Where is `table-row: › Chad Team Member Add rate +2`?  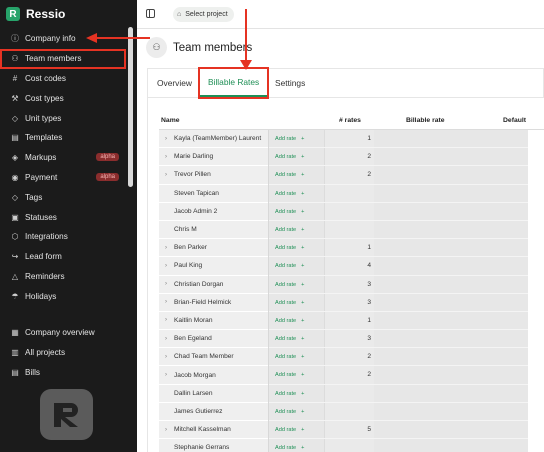
table-row: › Chad Team Member Add rate +2 is located at coordinates (351, 357).